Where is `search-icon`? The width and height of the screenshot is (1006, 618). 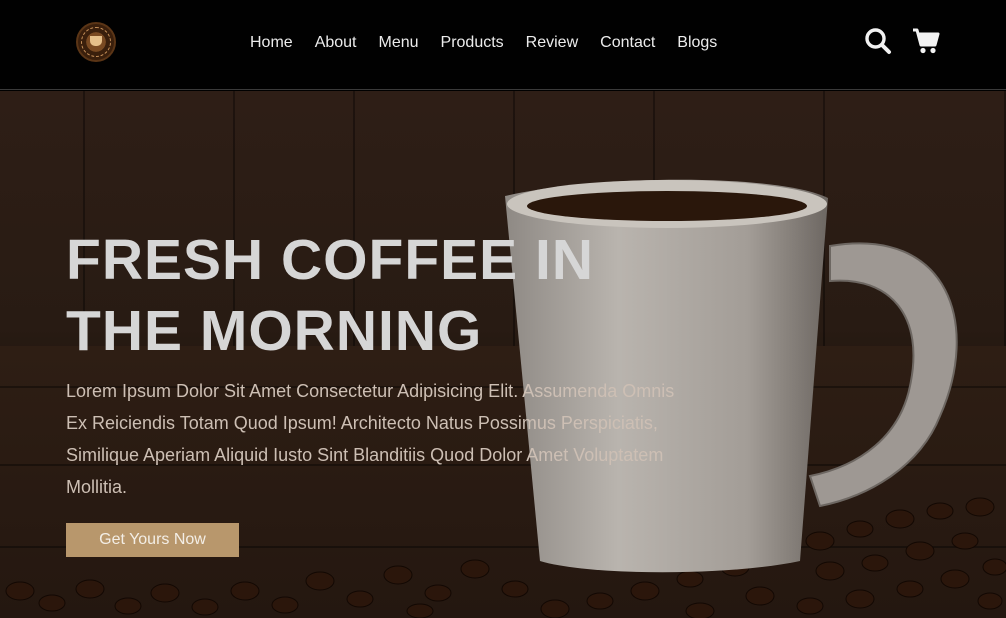 search-icon is located at coordinates (878, 41).